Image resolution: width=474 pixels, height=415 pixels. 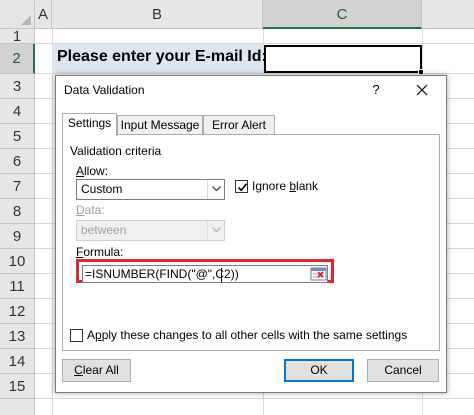 What do you see at coordinates (319, 370) in the screenshot?
I see `ok-button: OK` at bounding box center [319, 370].